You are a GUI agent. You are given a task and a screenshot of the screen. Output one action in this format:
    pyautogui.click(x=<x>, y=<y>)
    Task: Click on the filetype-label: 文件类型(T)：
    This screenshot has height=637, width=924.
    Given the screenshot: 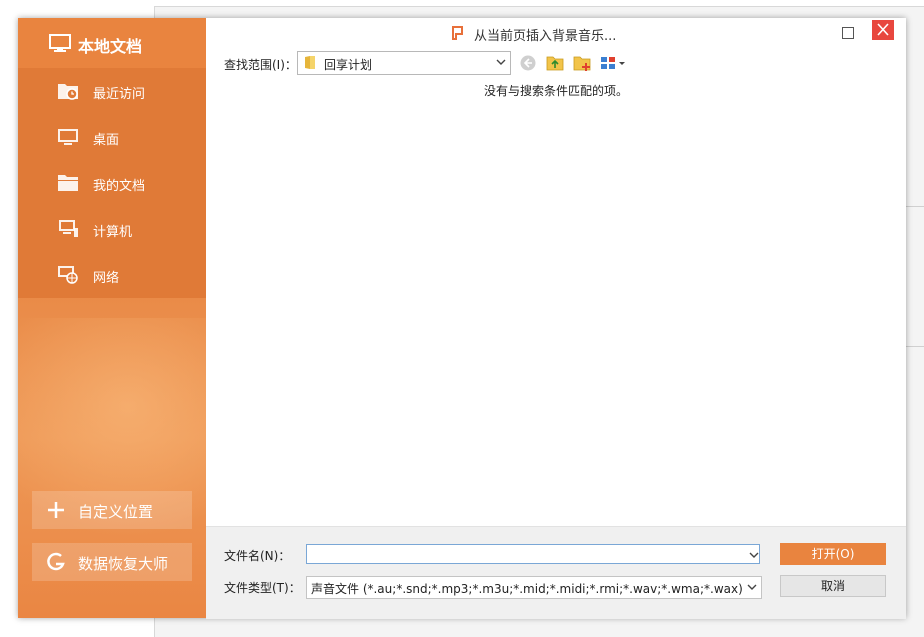 What is the action you would take?
    pyautogui.click(x=262, y=588)
    